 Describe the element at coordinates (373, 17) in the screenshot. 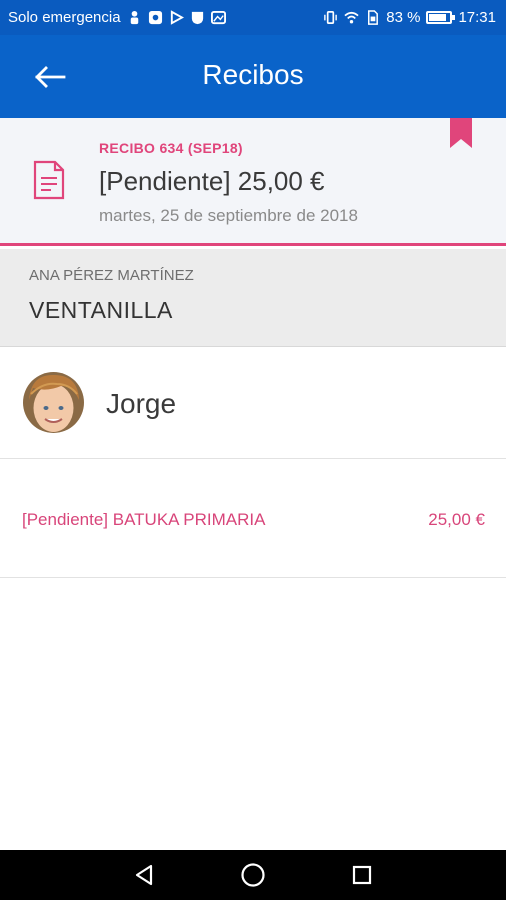

I see `sim-icon` at that location.